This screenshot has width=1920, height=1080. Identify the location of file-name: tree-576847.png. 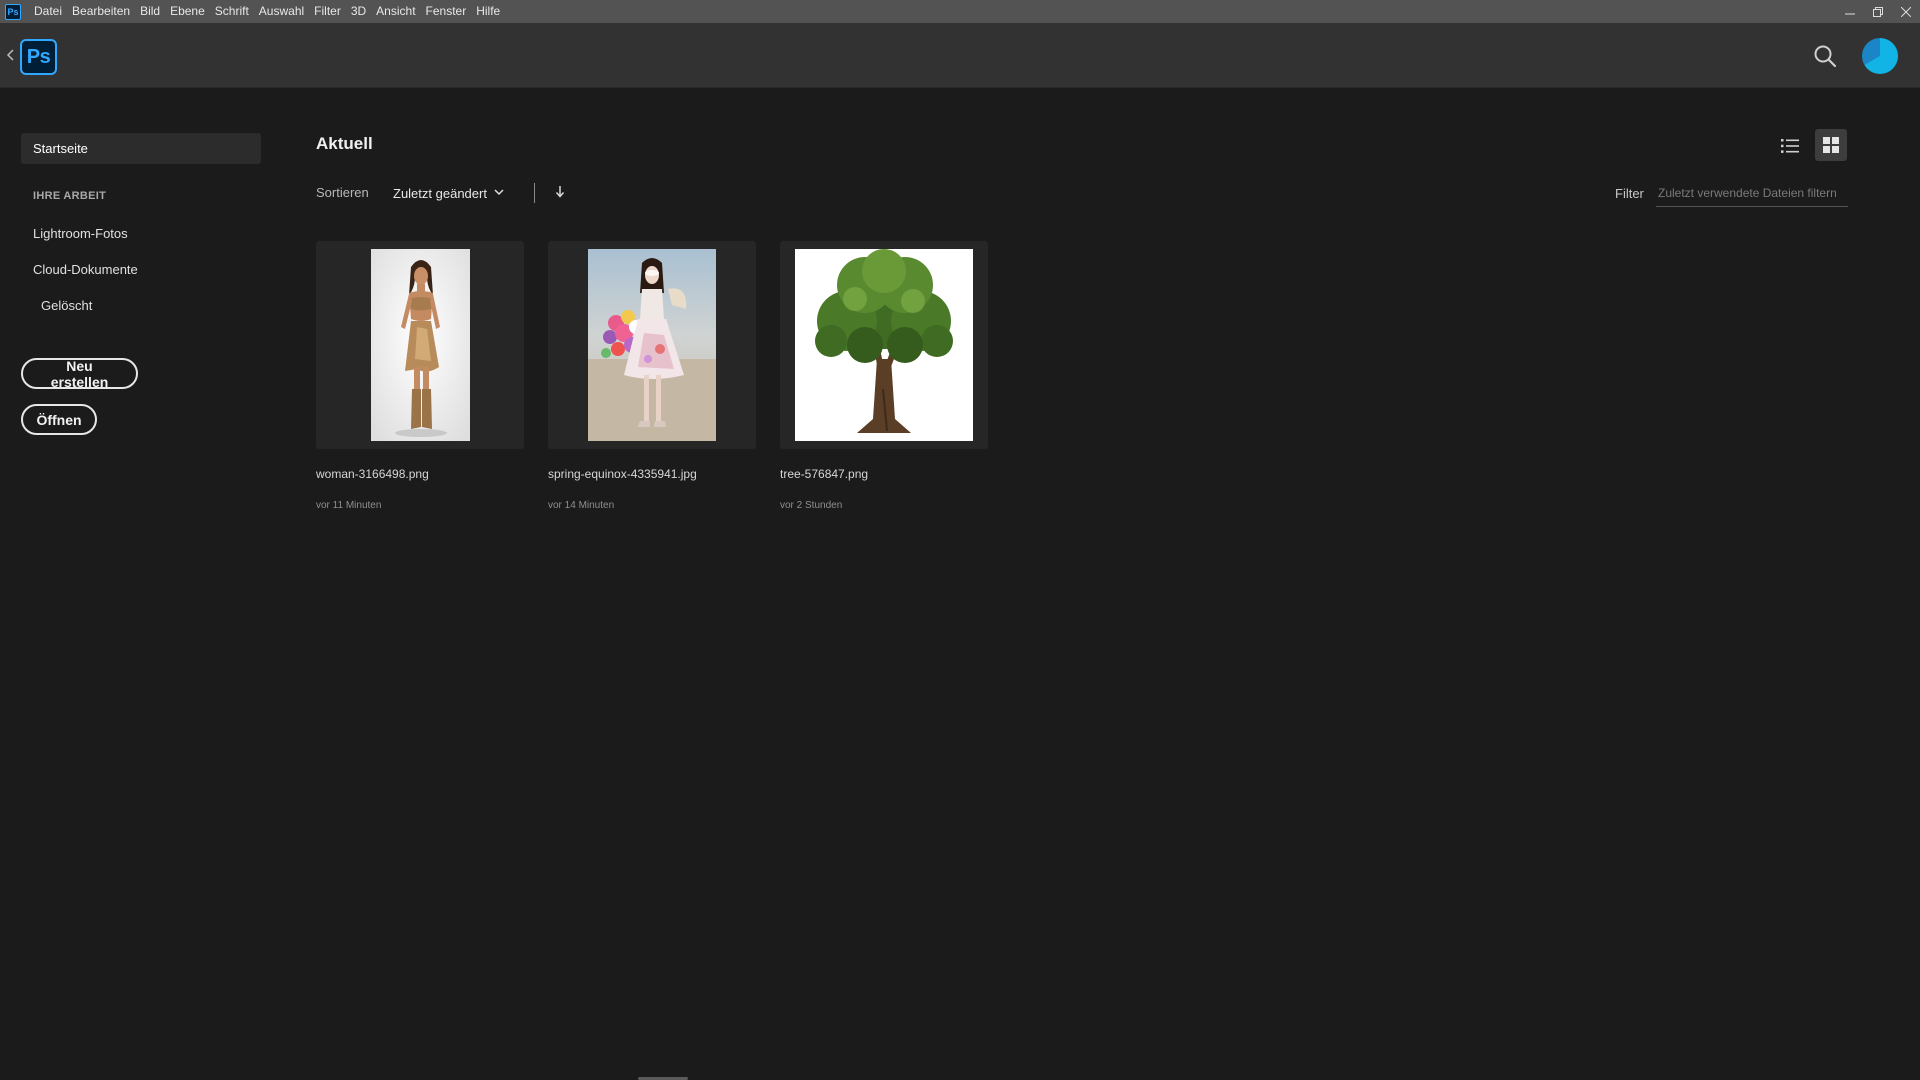
(824, 474).